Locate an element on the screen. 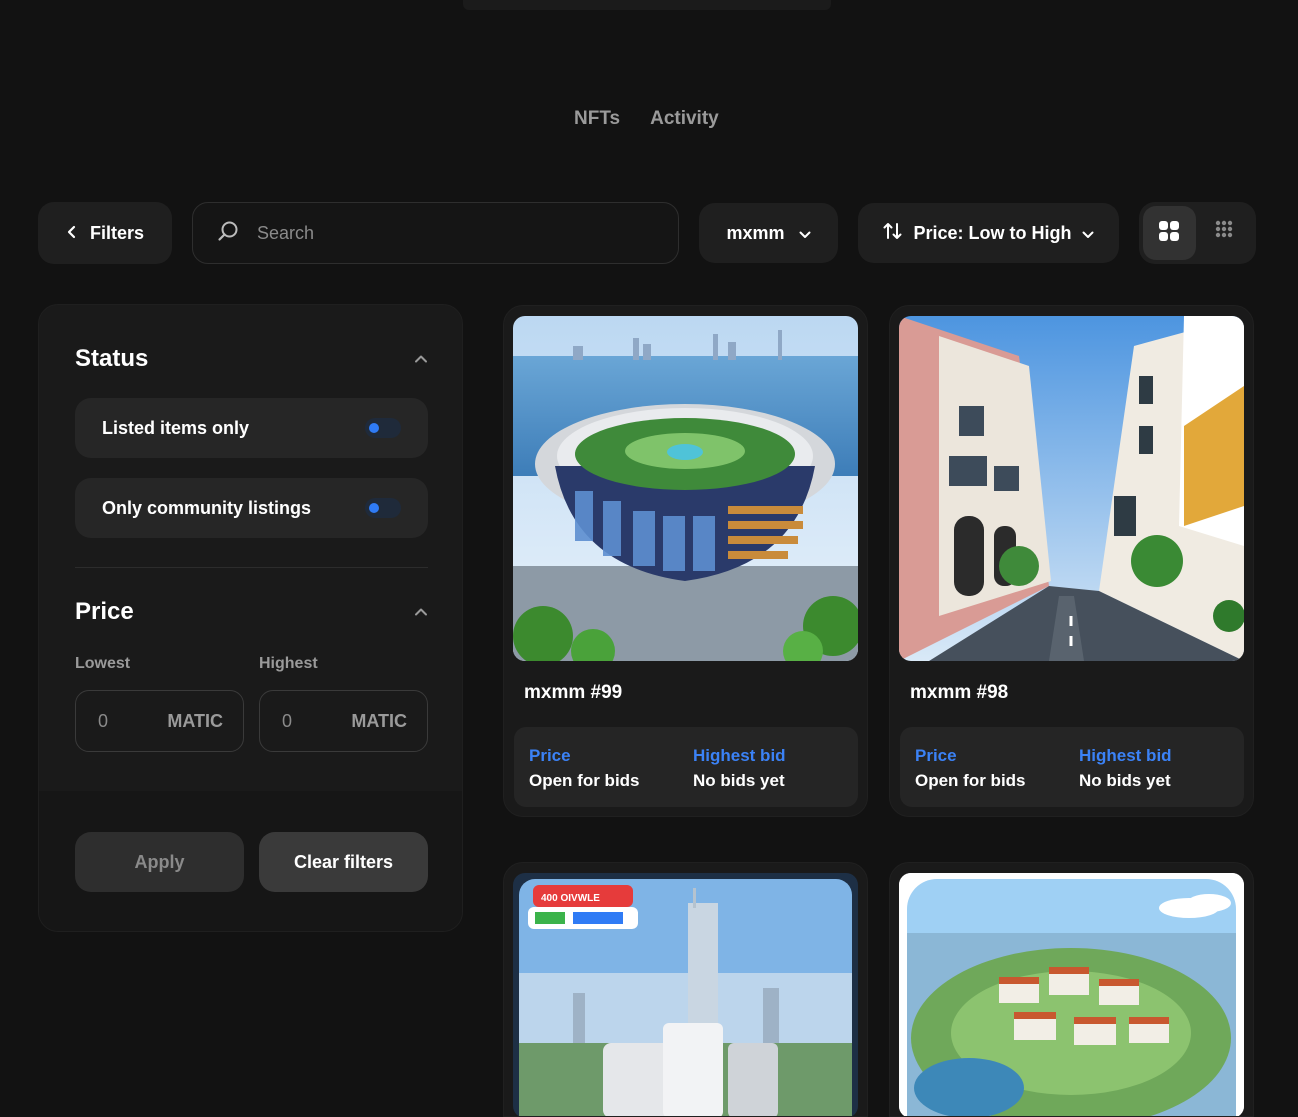  nft-title: mxmm #99 is located at coordinates (573, 692).